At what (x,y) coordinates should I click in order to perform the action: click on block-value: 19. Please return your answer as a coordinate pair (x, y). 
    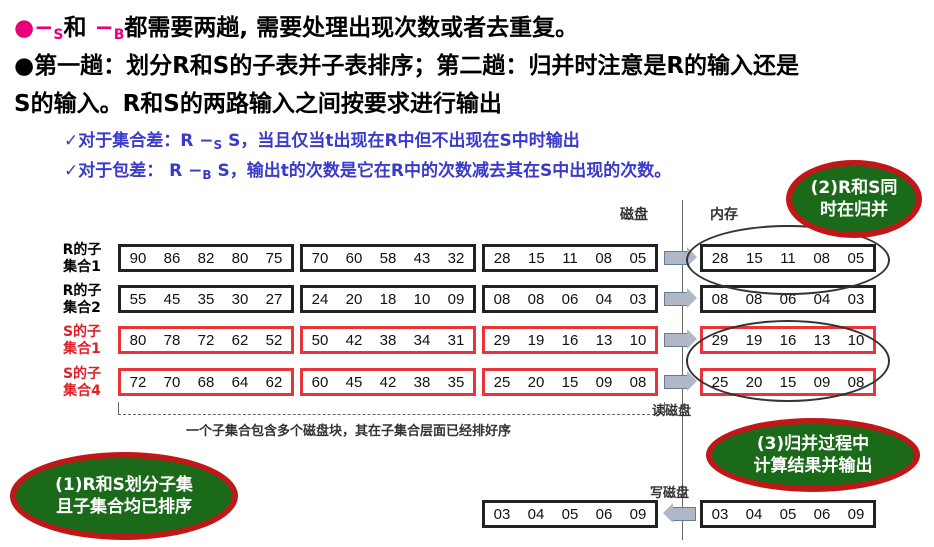
    Looking at the image, I should click on (536, 340).